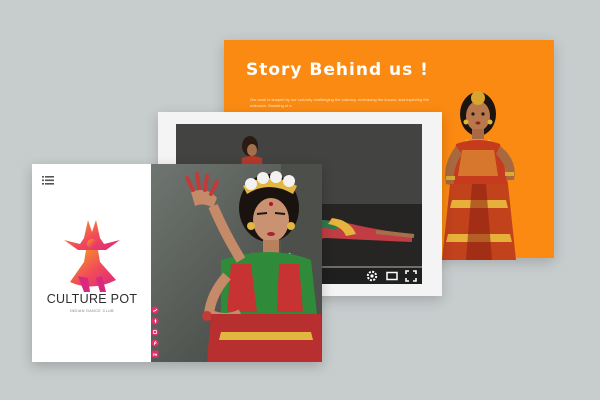  What do you see at coordinates (155, 343) in the screenshot?
I see `pinterest-icon` at bounding box center [155, 343].